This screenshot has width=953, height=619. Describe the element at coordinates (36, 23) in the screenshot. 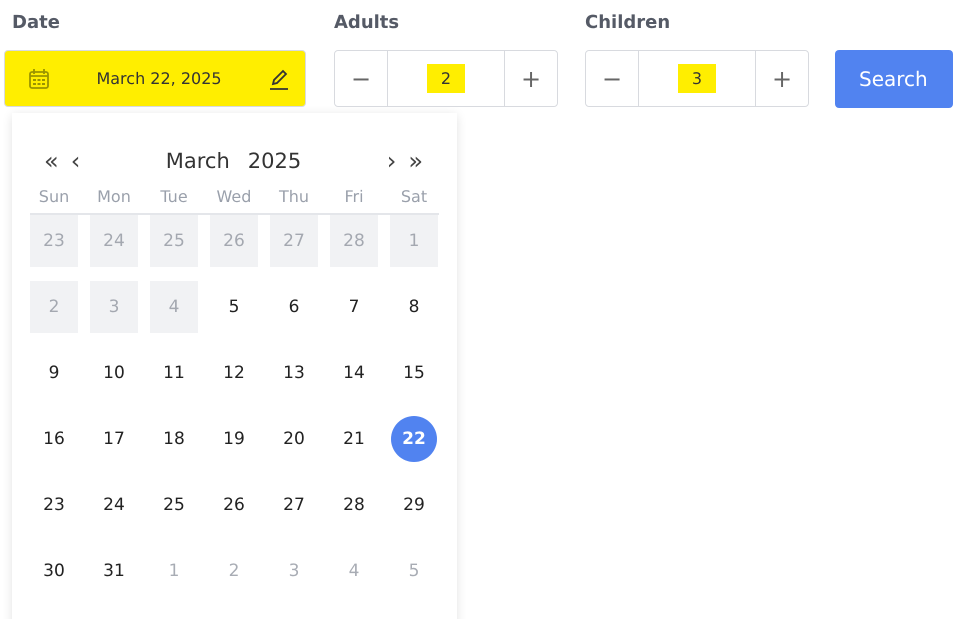

I see `date-label: Date` at that location.